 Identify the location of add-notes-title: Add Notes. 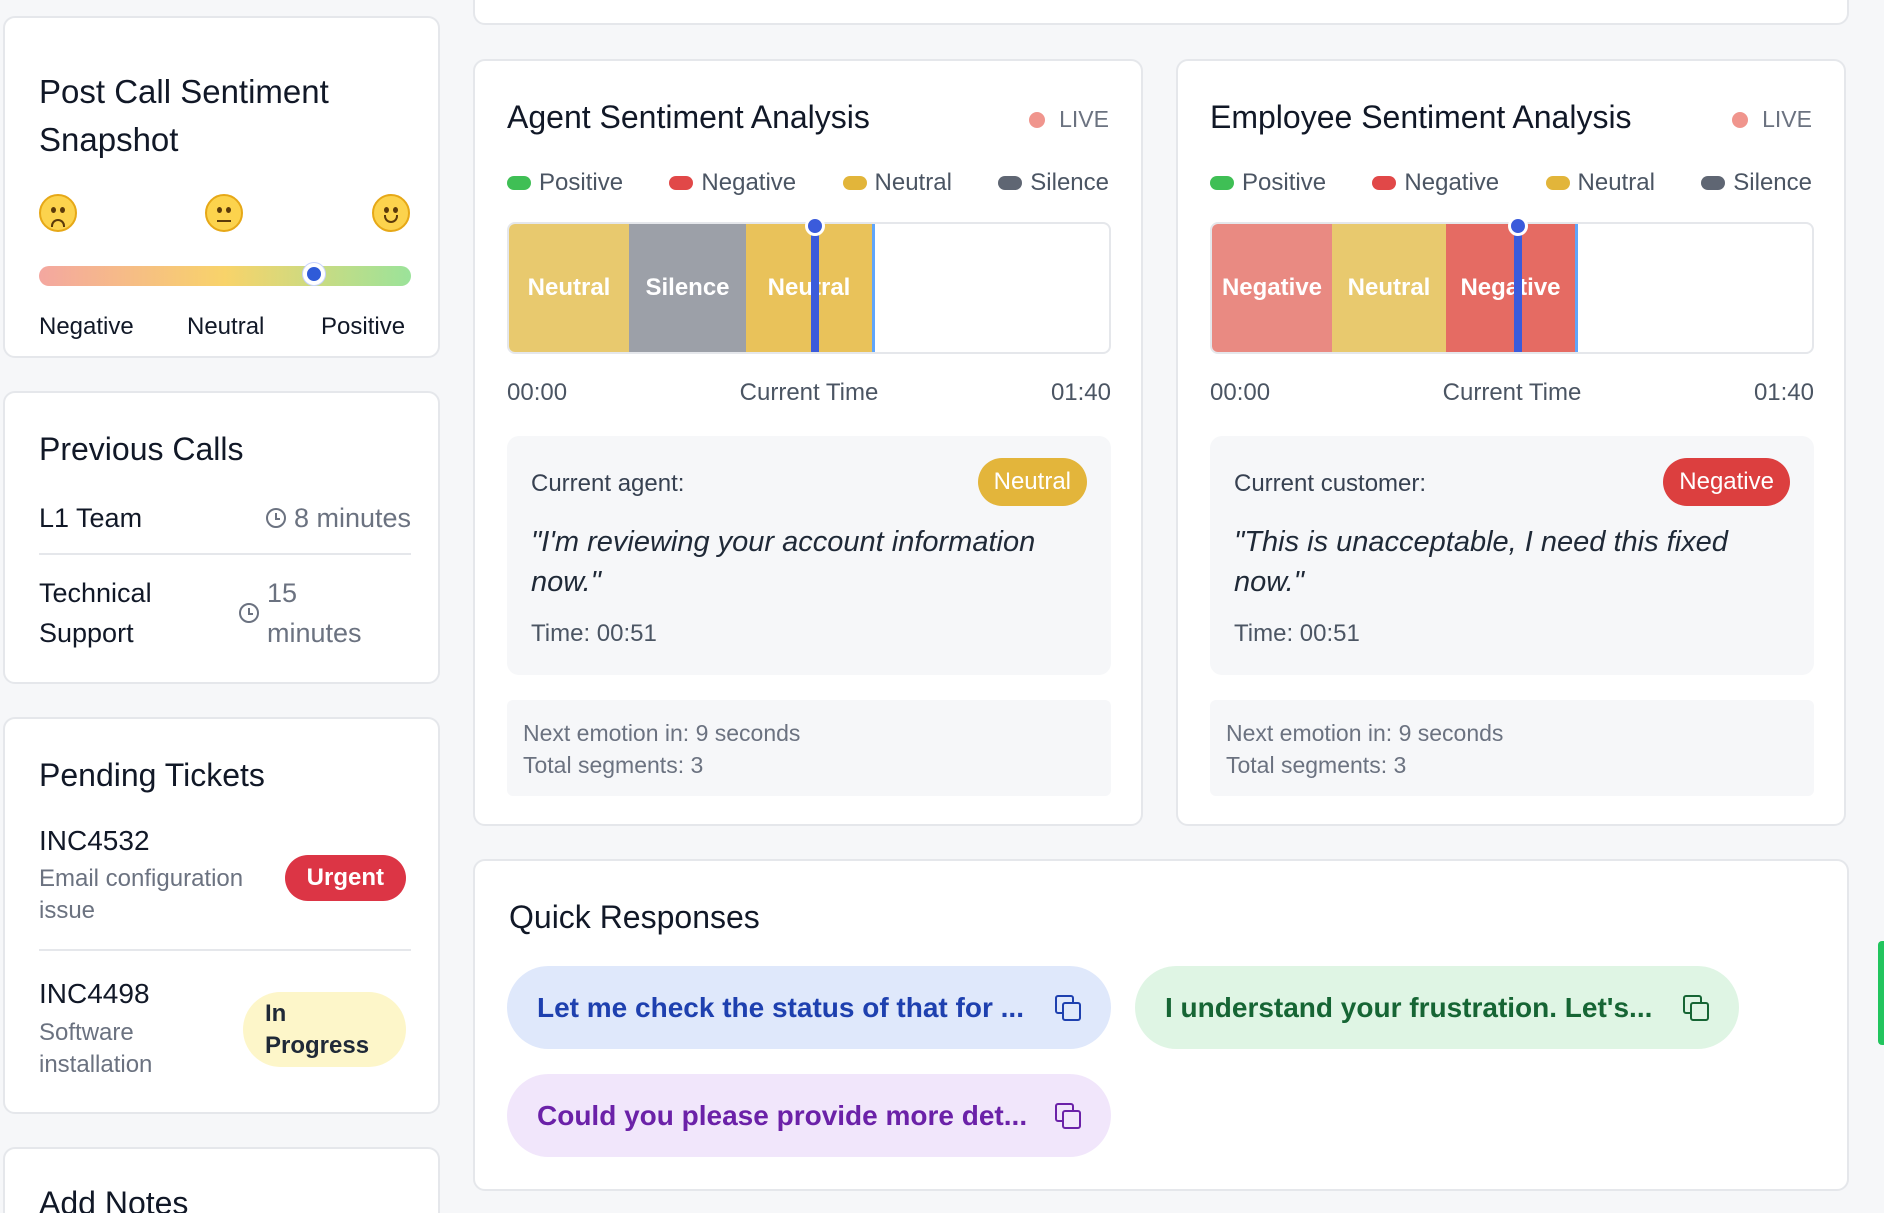
(114, 1199).